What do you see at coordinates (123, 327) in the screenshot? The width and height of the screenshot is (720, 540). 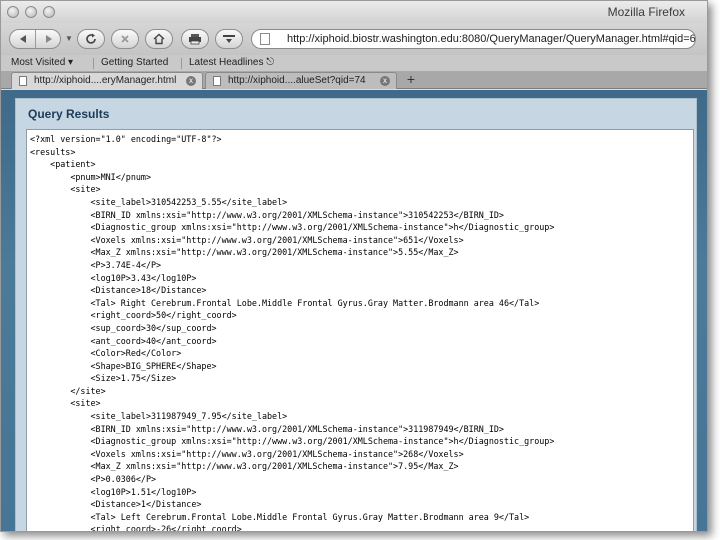 I see `xml-line: <sup_coord>30</sup_coord>` at bounding box center [123, 327].